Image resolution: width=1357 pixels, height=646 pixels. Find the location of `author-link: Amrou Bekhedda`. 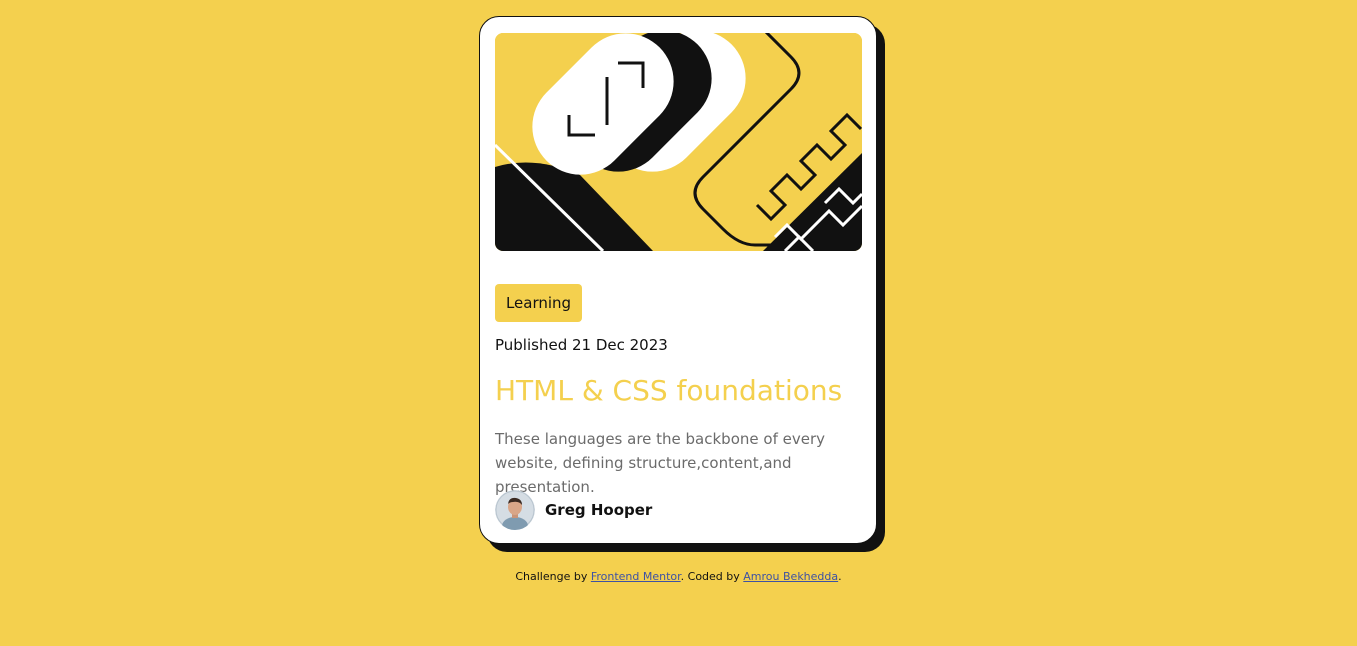

author-link: Amrou Bekhedda is located at coordinates (790, 576).